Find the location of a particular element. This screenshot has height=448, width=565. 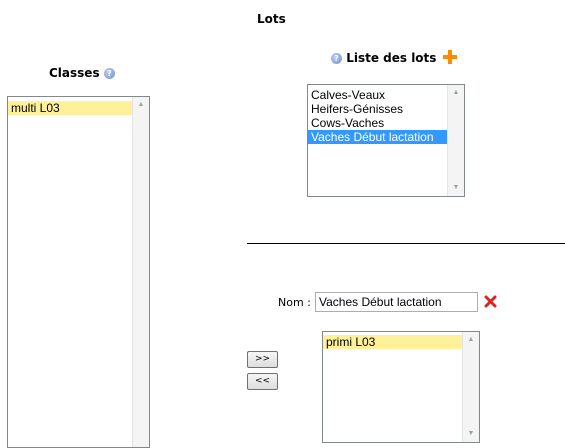

list-item: primi L03 is located at coordinates (392, 342).